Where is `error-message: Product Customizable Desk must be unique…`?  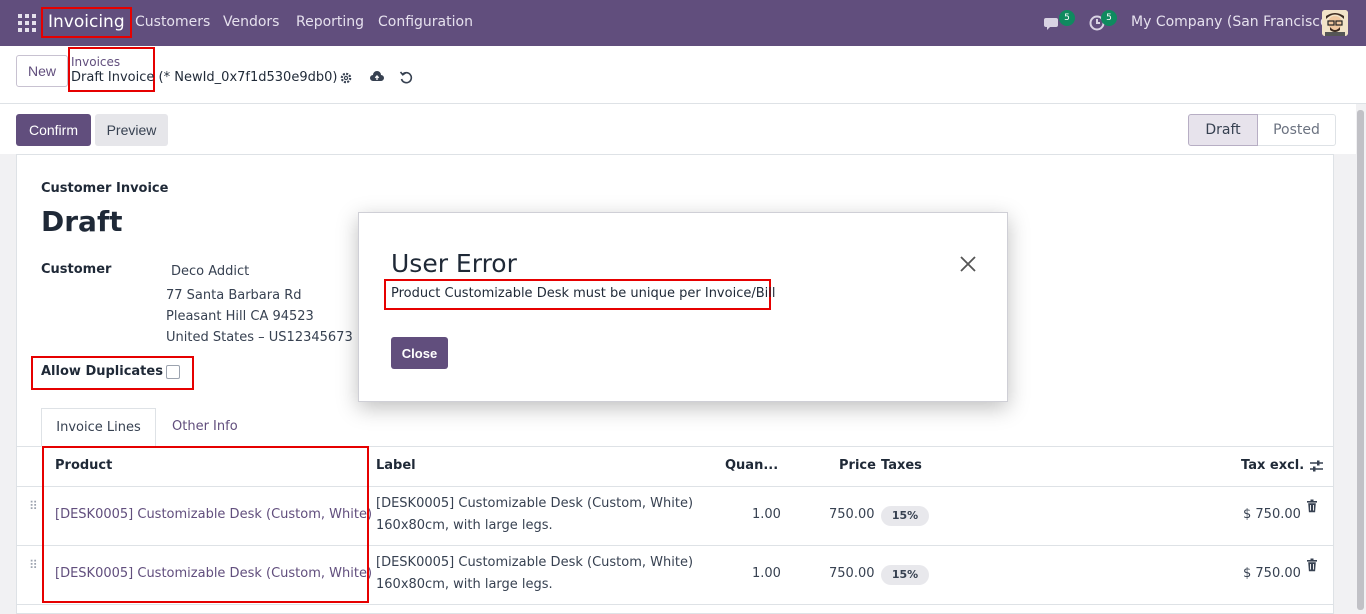 error-message: Product Customizable Desk must be unique… is located at coordinates (583, 293).